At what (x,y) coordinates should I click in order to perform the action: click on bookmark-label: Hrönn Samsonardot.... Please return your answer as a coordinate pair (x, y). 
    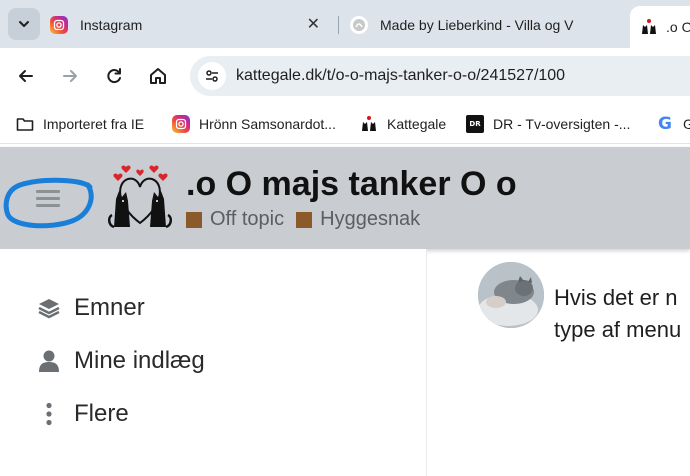
    Looking at the image, I should click on (267, 124).